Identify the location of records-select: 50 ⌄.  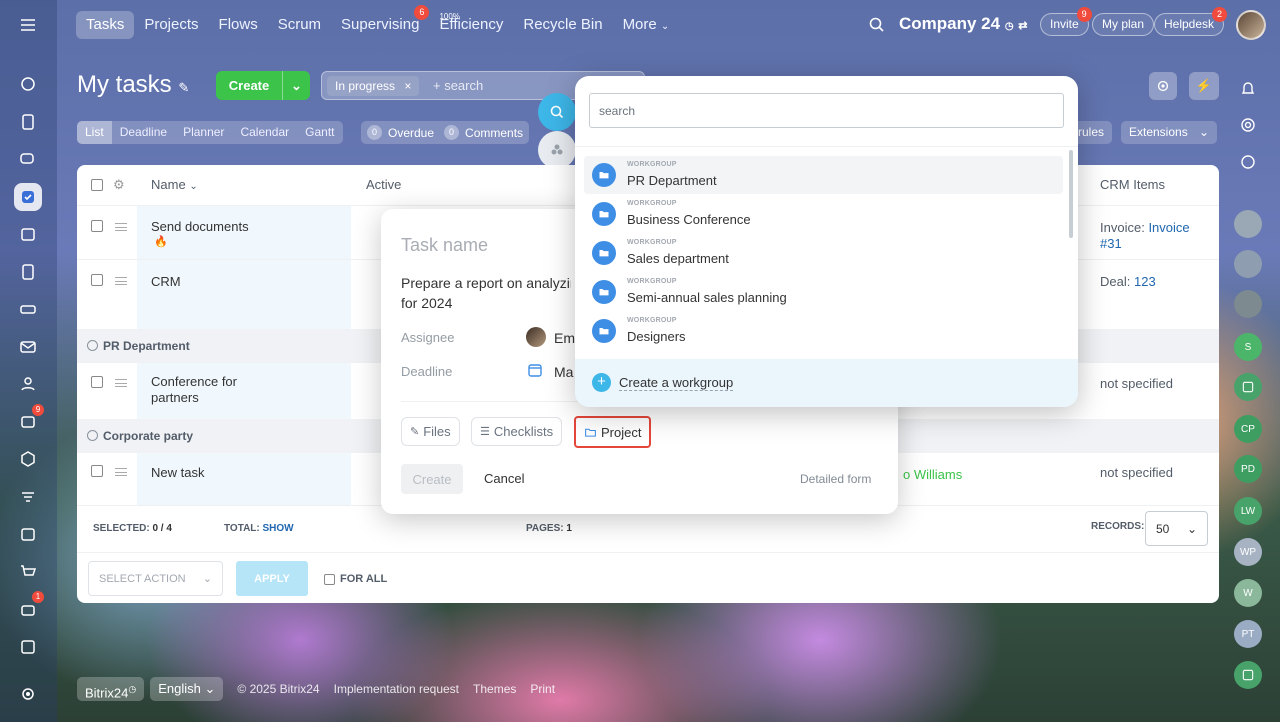
(1176, 528).